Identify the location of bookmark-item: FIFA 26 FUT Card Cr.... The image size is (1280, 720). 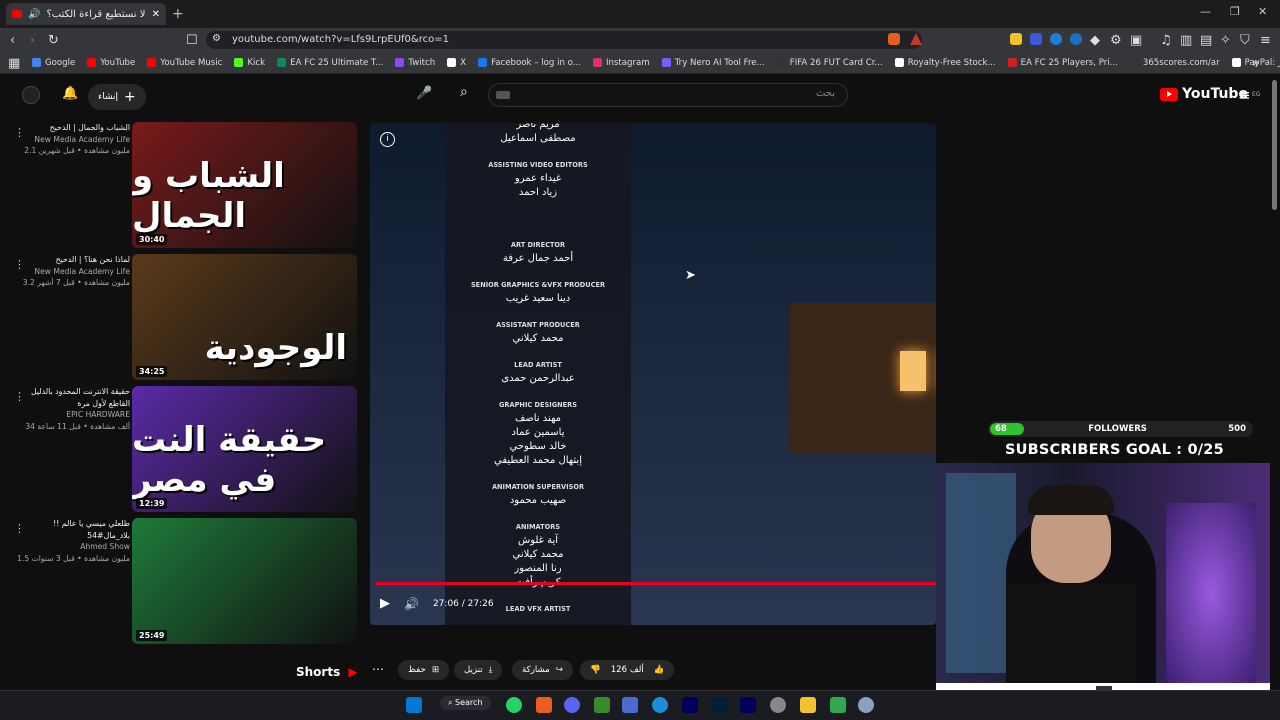
(829, 63).